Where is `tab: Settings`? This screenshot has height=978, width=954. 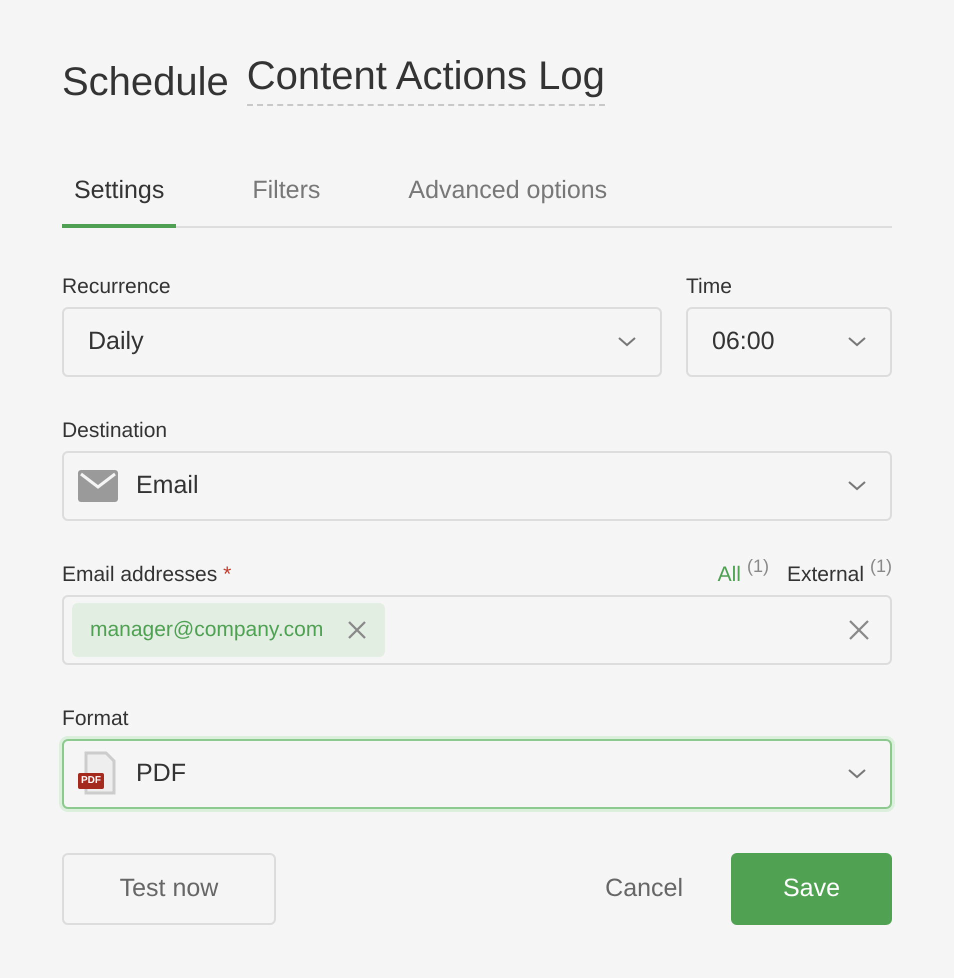
tab: Settings is located at coordinates (119, 193).